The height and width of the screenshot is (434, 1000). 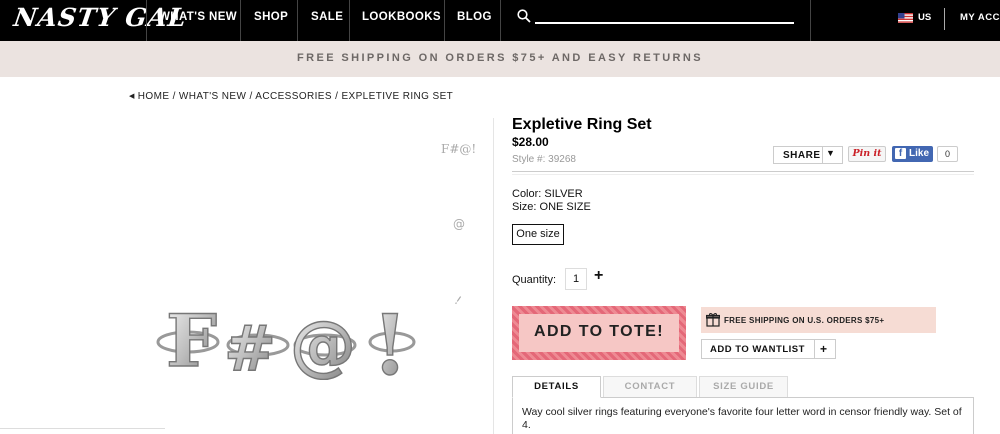 What do you see at coordinates (947, 154) in the screenshot?
I see `like-count: 0` at bounding box center [947, 154].